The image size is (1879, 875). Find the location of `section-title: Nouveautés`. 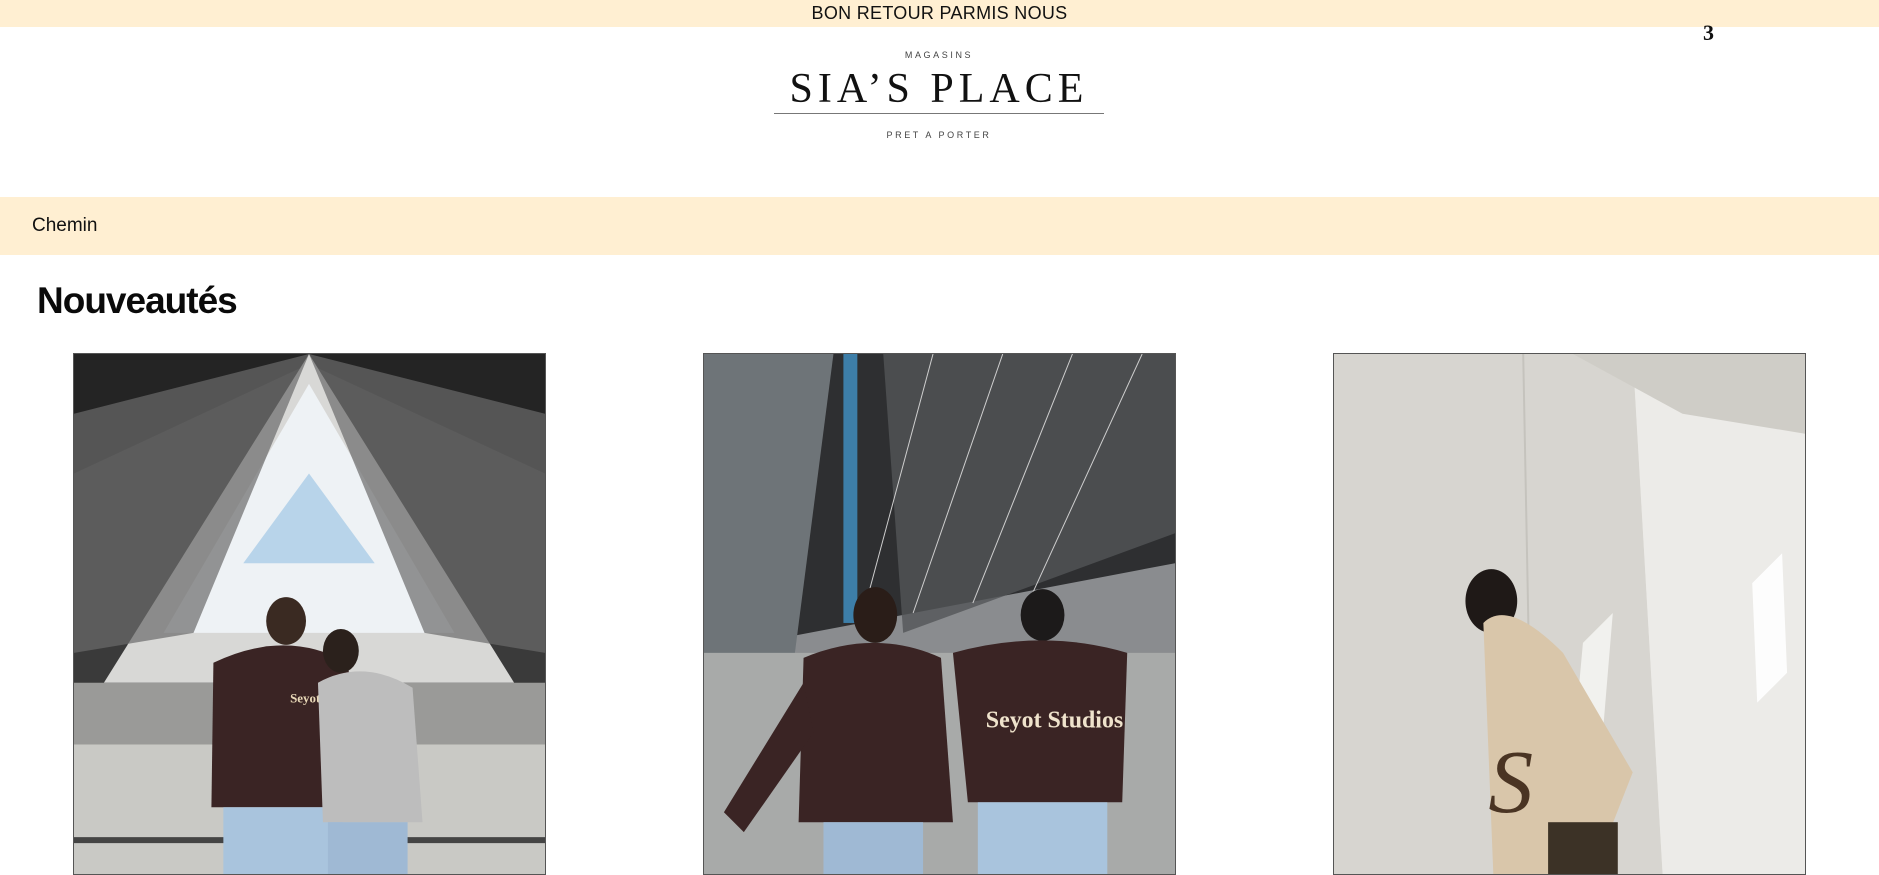

section-title: Nouveautés is located at coordinates (137, 300).